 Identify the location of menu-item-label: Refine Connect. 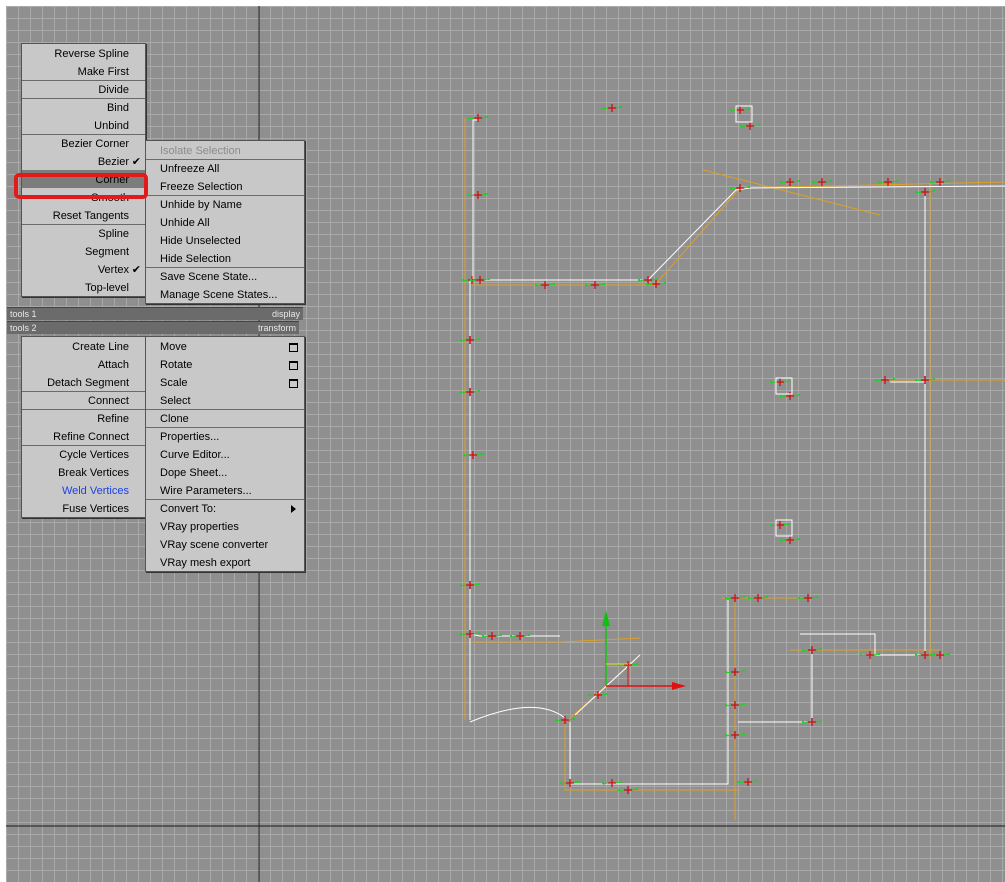
(91, 437).